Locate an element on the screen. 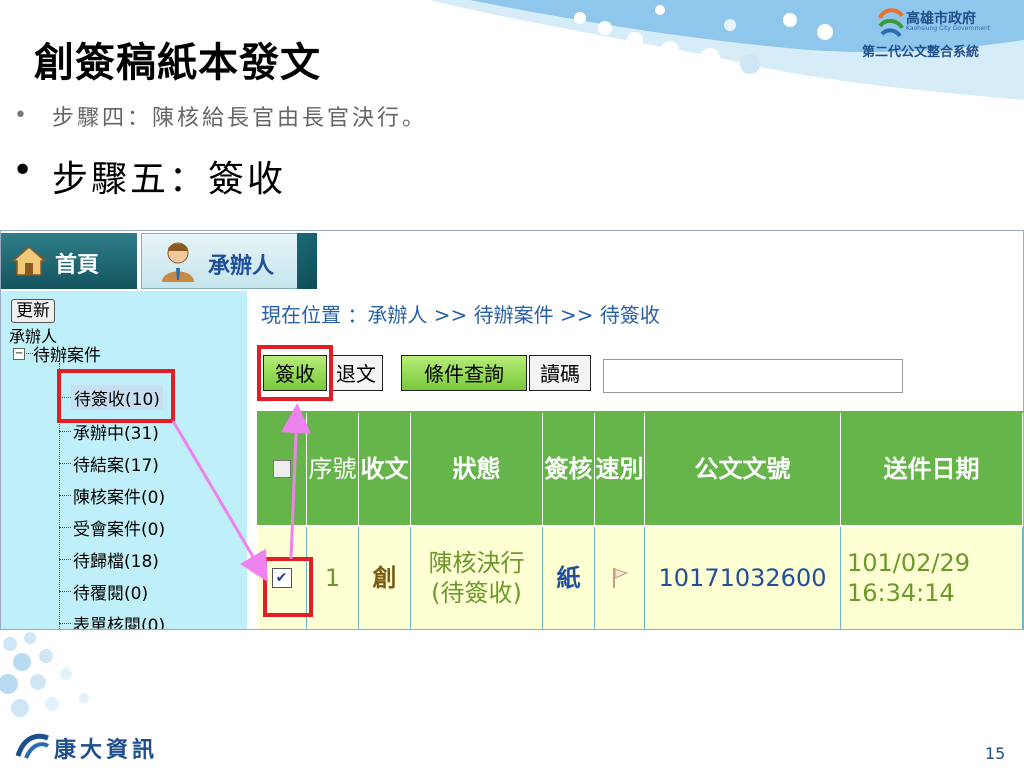 This screenshot has width=1024, height=768. footer-decoration is located at coordinates (44, 674).